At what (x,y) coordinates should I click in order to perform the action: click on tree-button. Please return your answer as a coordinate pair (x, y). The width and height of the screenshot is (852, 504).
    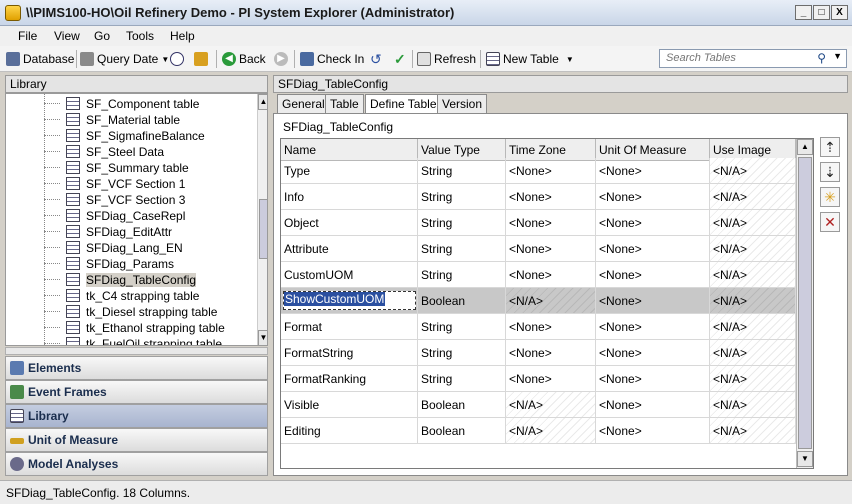
    Looking at the image, I should click on (201, 59).